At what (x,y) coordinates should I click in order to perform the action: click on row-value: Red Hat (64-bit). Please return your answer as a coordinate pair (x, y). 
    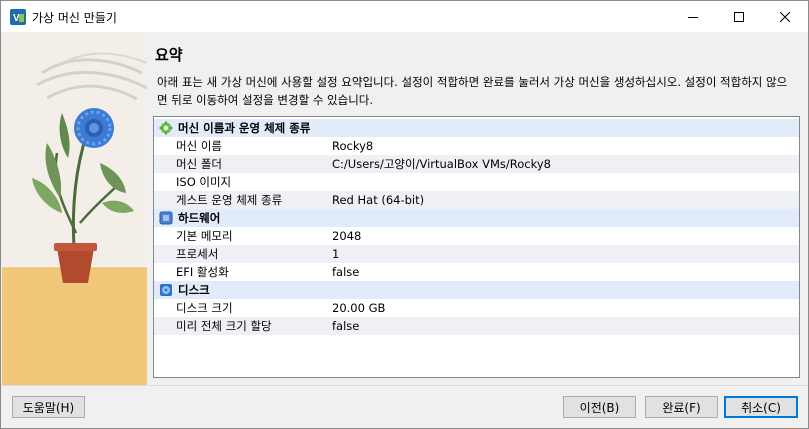
    Looking at the image, I should click on (378, 200).